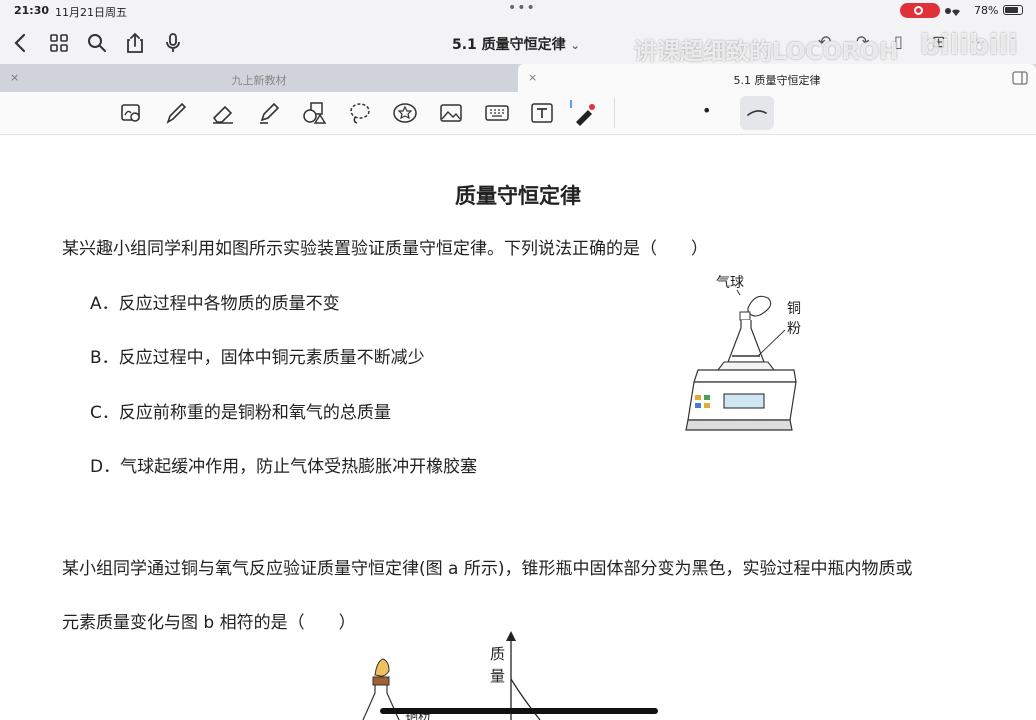 The height and width of the screenshot is (720, 1036). I want to click on stroke-style-icon, so click(757, 113).